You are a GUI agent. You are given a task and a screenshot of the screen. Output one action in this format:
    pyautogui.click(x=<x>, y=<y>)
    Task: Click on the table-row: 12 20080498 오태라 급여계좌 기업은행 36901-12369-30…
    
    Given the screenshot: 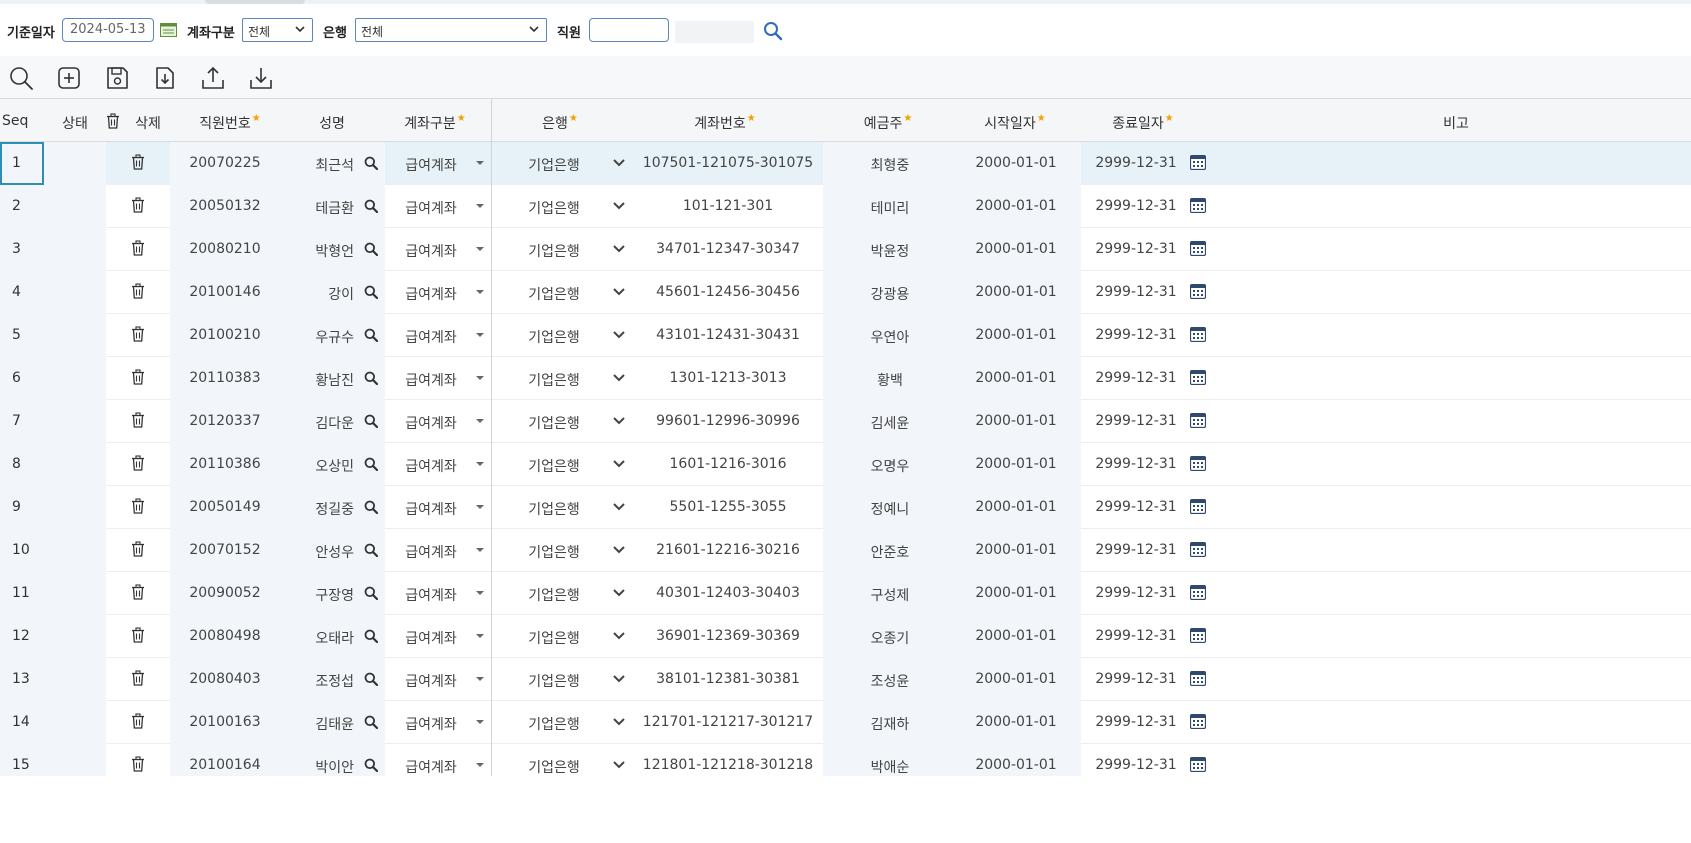 What is the action you would take?
    pyautogui.click(x=845, y=636)
    